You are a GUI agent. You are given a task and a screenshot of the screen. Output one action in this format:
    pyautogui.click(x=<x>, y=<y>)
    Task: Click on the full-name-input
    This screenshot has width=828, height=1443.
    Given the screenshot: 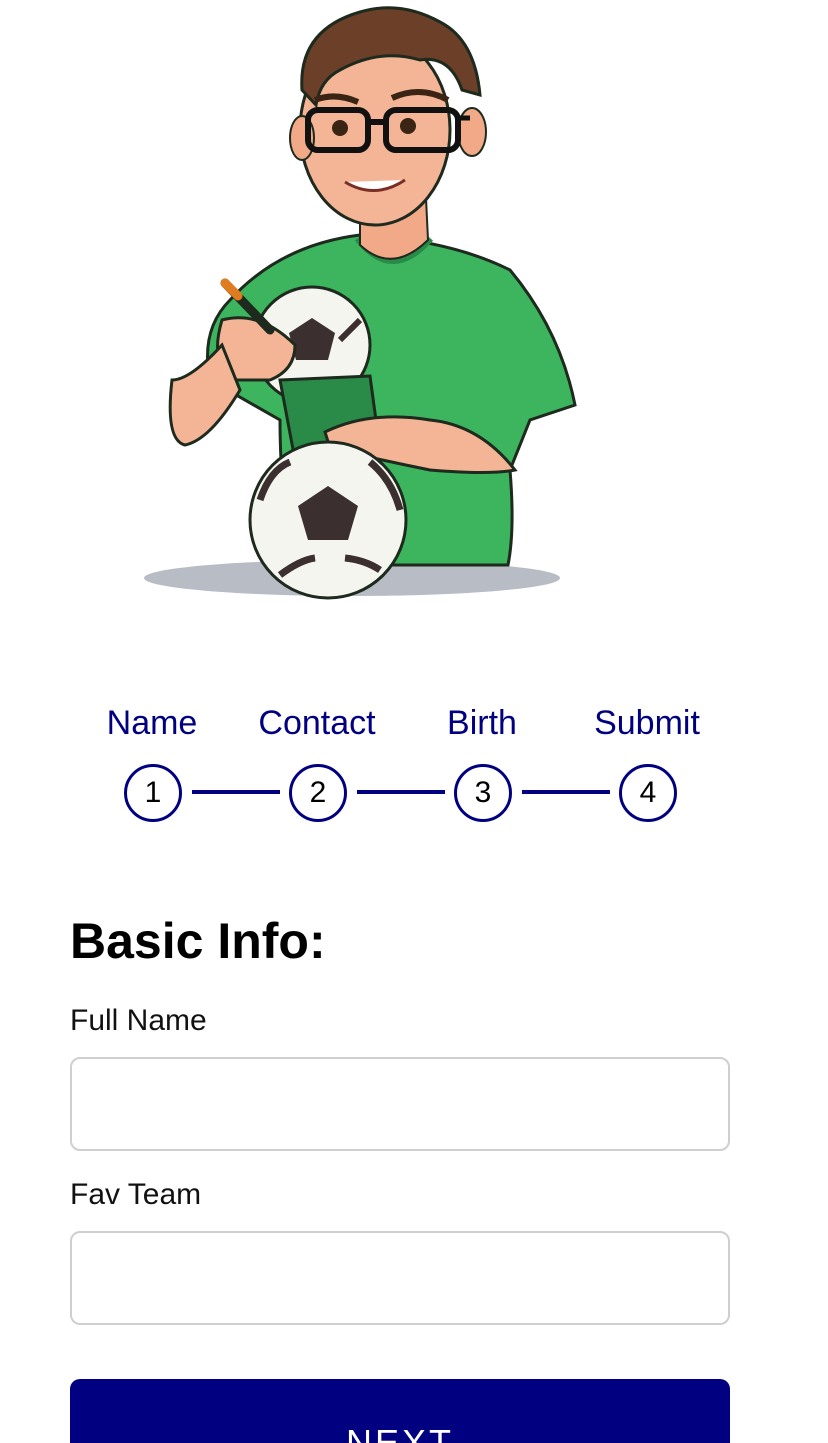 What is the action you would take?
    pyautogui.click(x=400, y=1104)
    